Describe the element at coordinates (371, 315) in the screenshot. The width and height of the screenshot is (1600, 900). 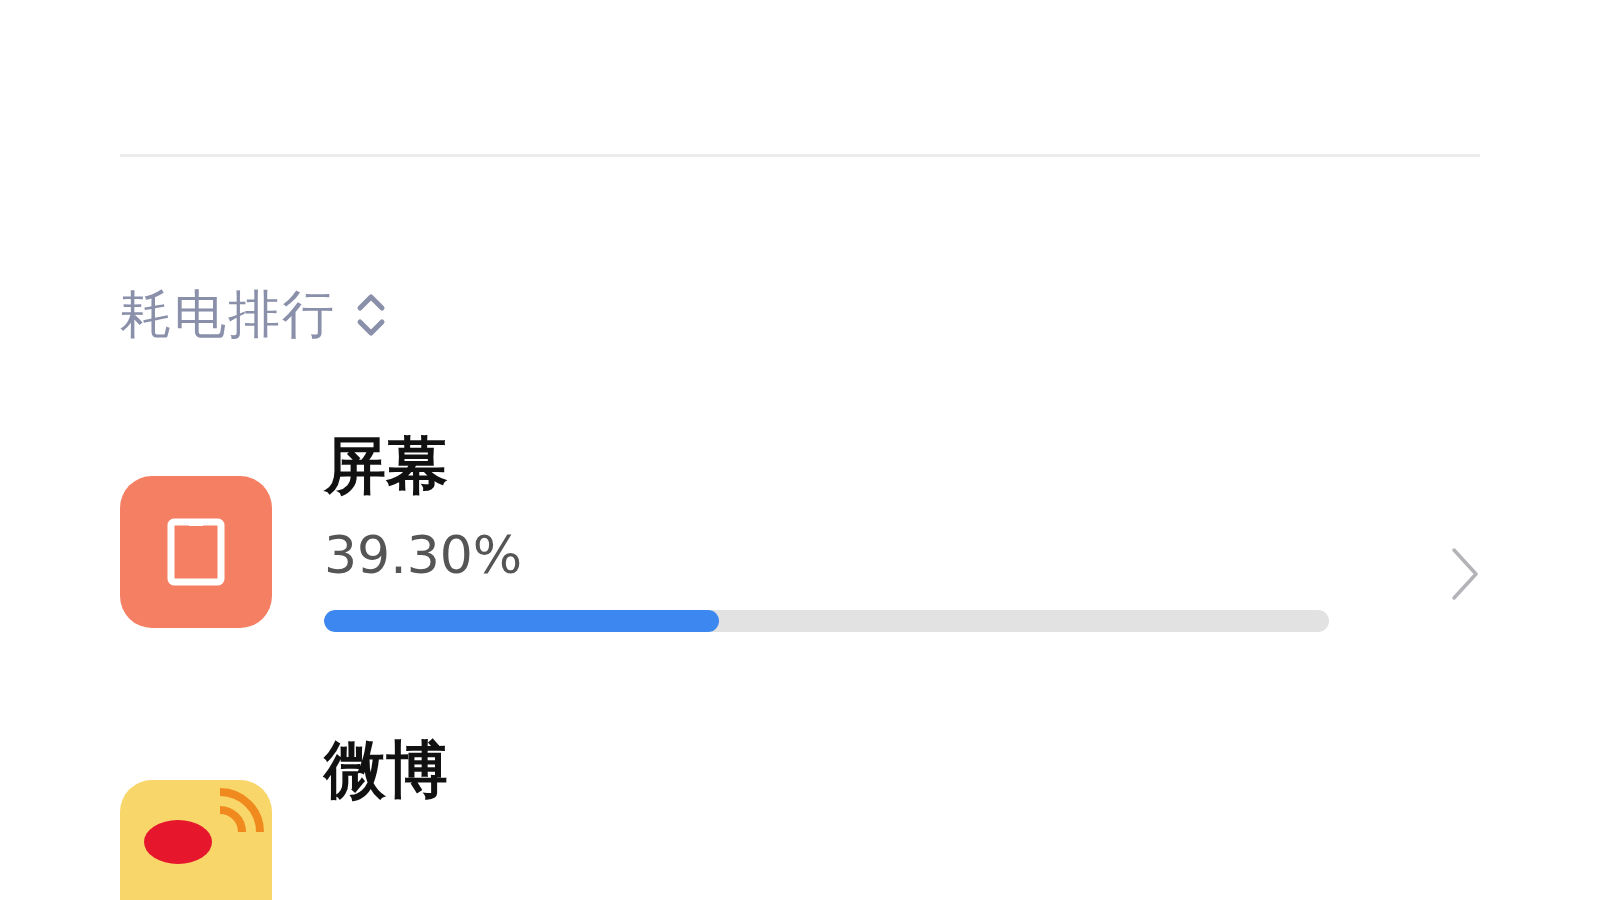
I see `sort-icon` at that location.